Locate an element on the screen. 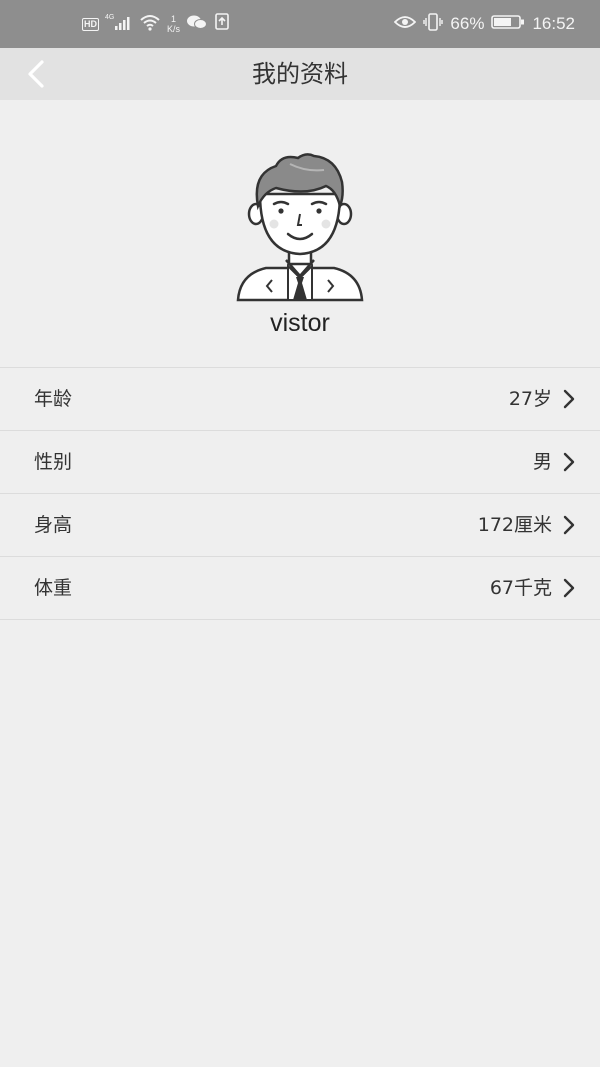 This screenshot has height=1067, width=600. network-speed: 1 K/s is located at coordinates (173, 24).